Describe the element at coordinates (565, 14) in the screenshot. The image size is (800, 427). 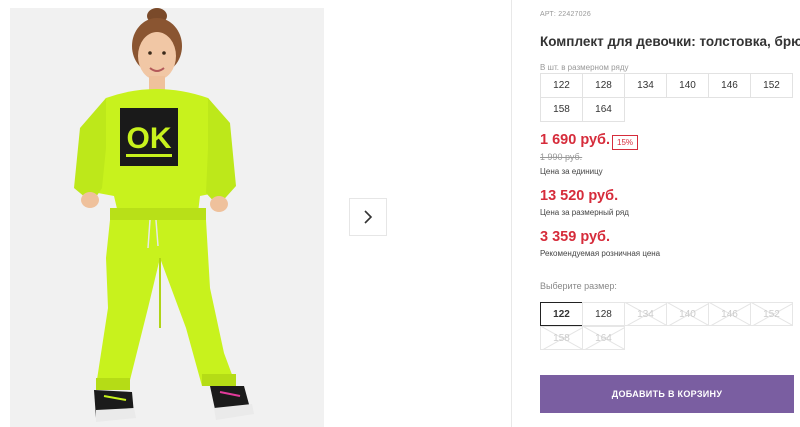
I see `product-sku: АРТ: 22427026` at that location.